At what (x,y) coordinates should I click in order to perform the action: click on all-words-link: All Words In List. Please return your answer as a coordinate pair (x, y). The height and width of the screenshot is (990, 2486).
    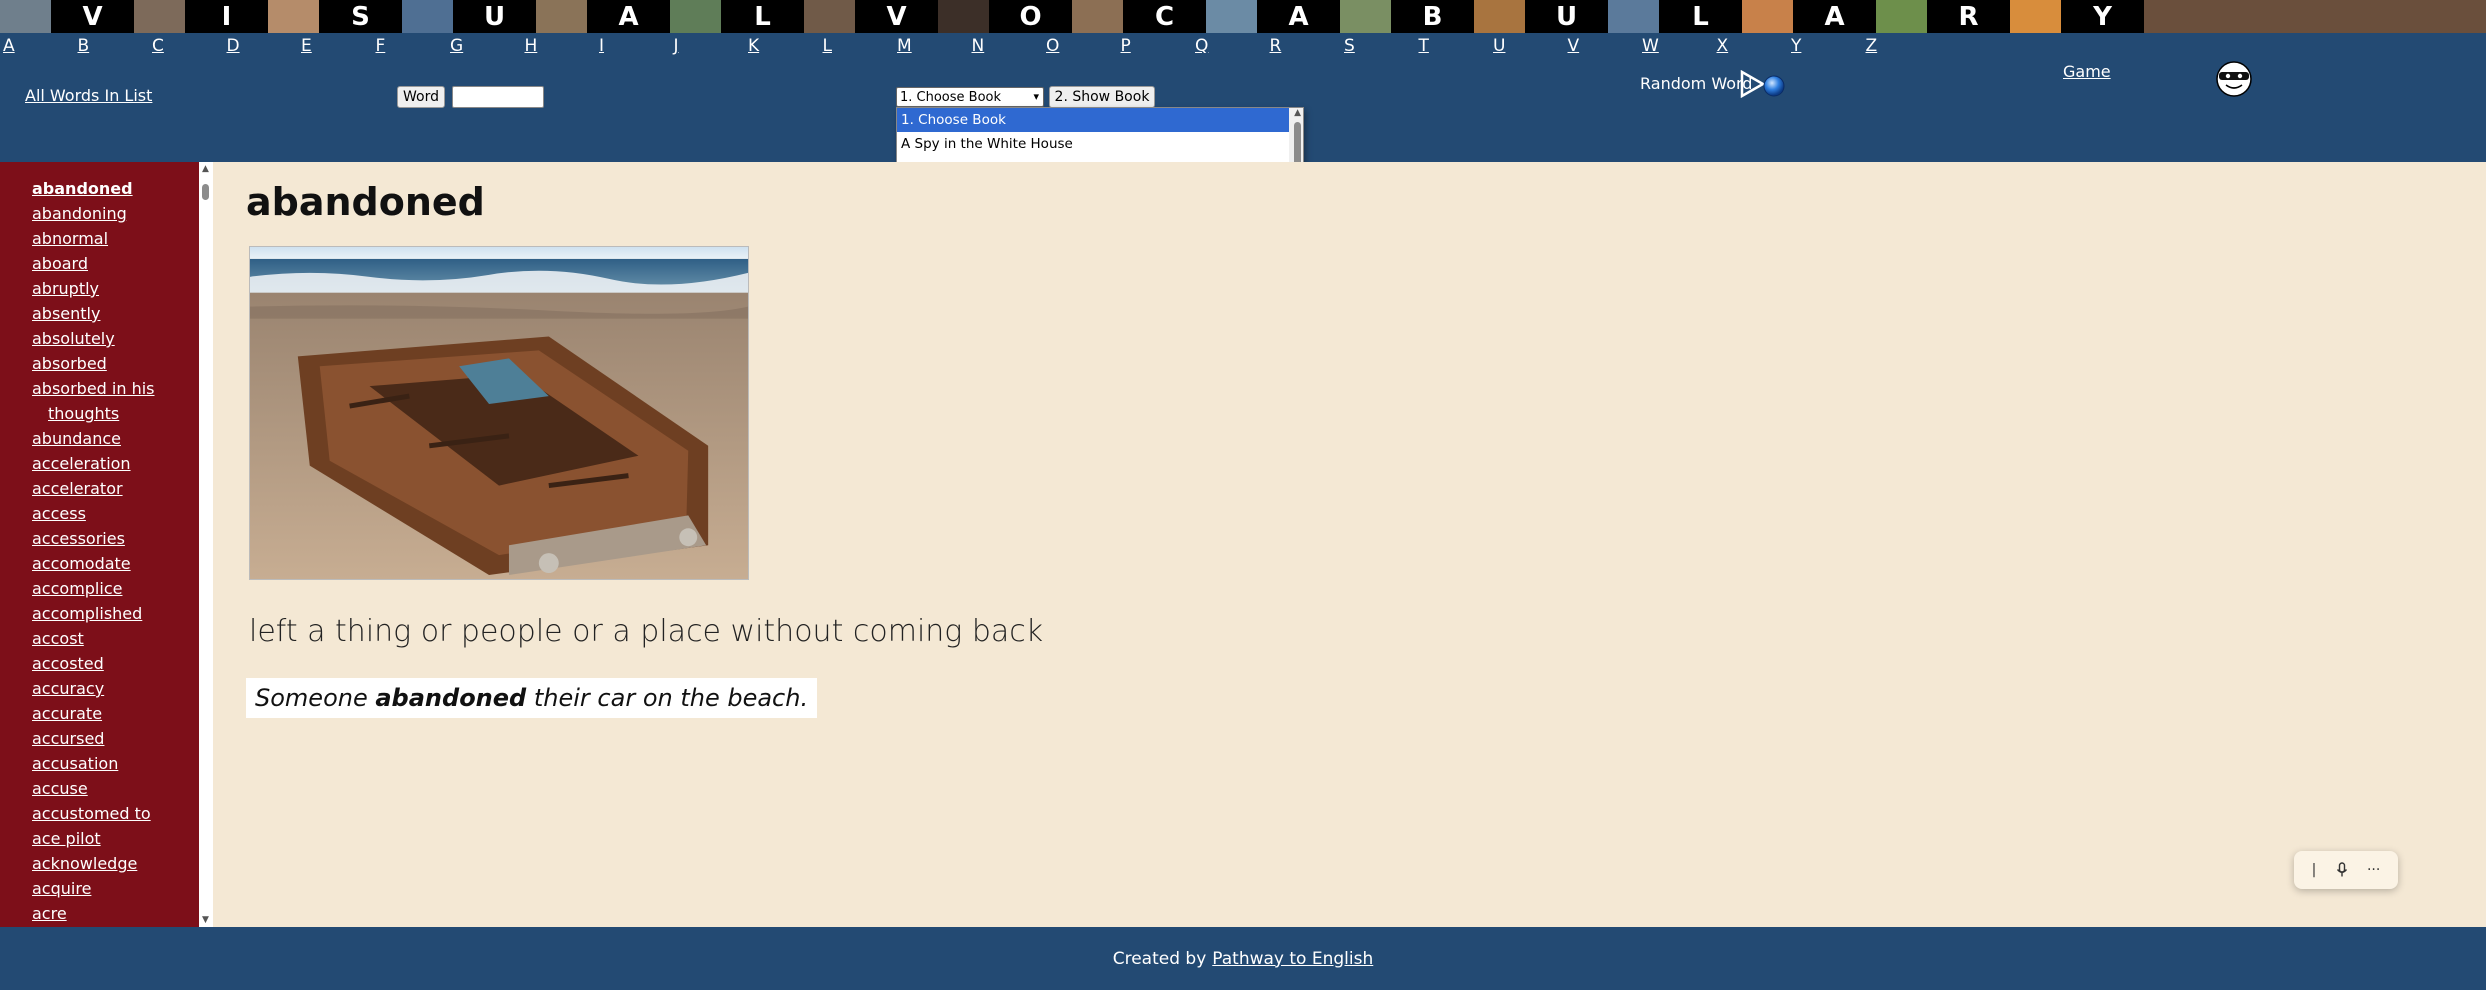
    Looking at the image, I should click on (88, 95).